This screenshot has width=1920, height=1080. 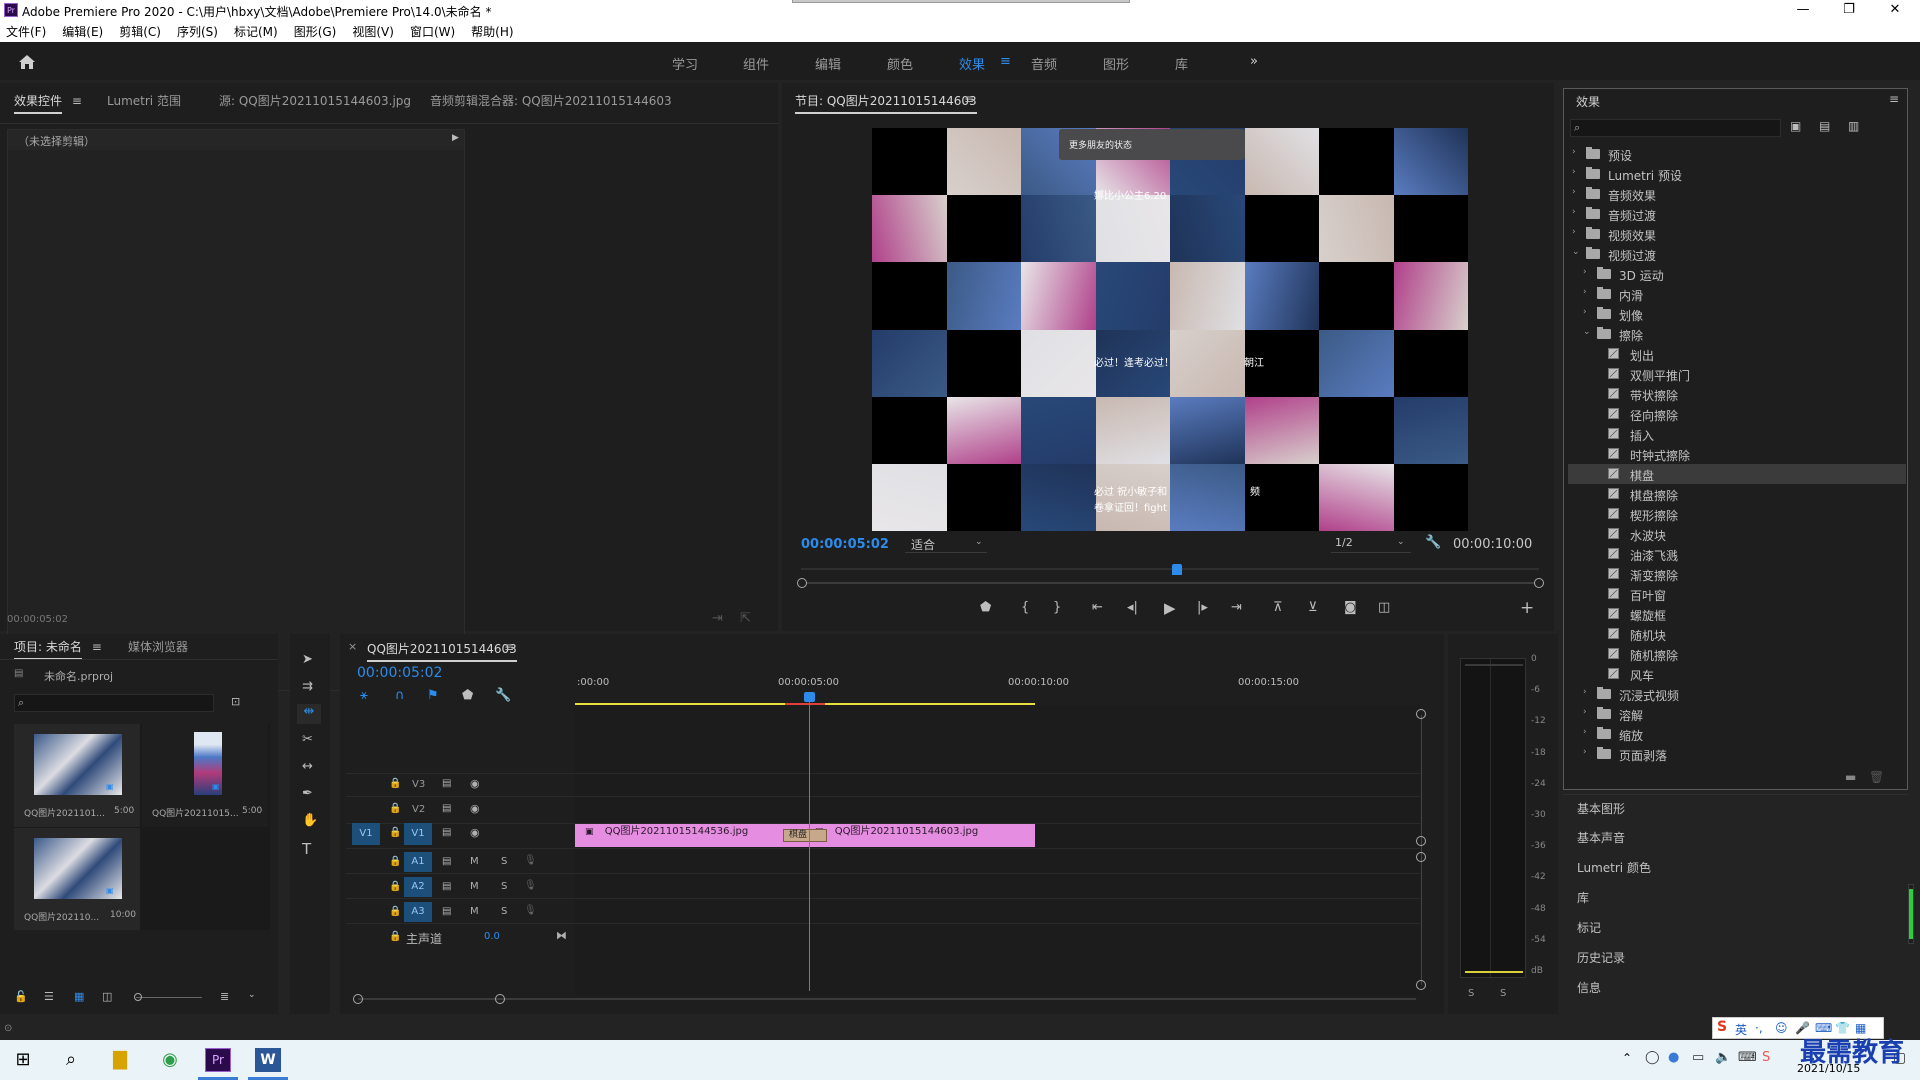 I want to click on lift-icon: ⊼, so click(x=1278, y=607).